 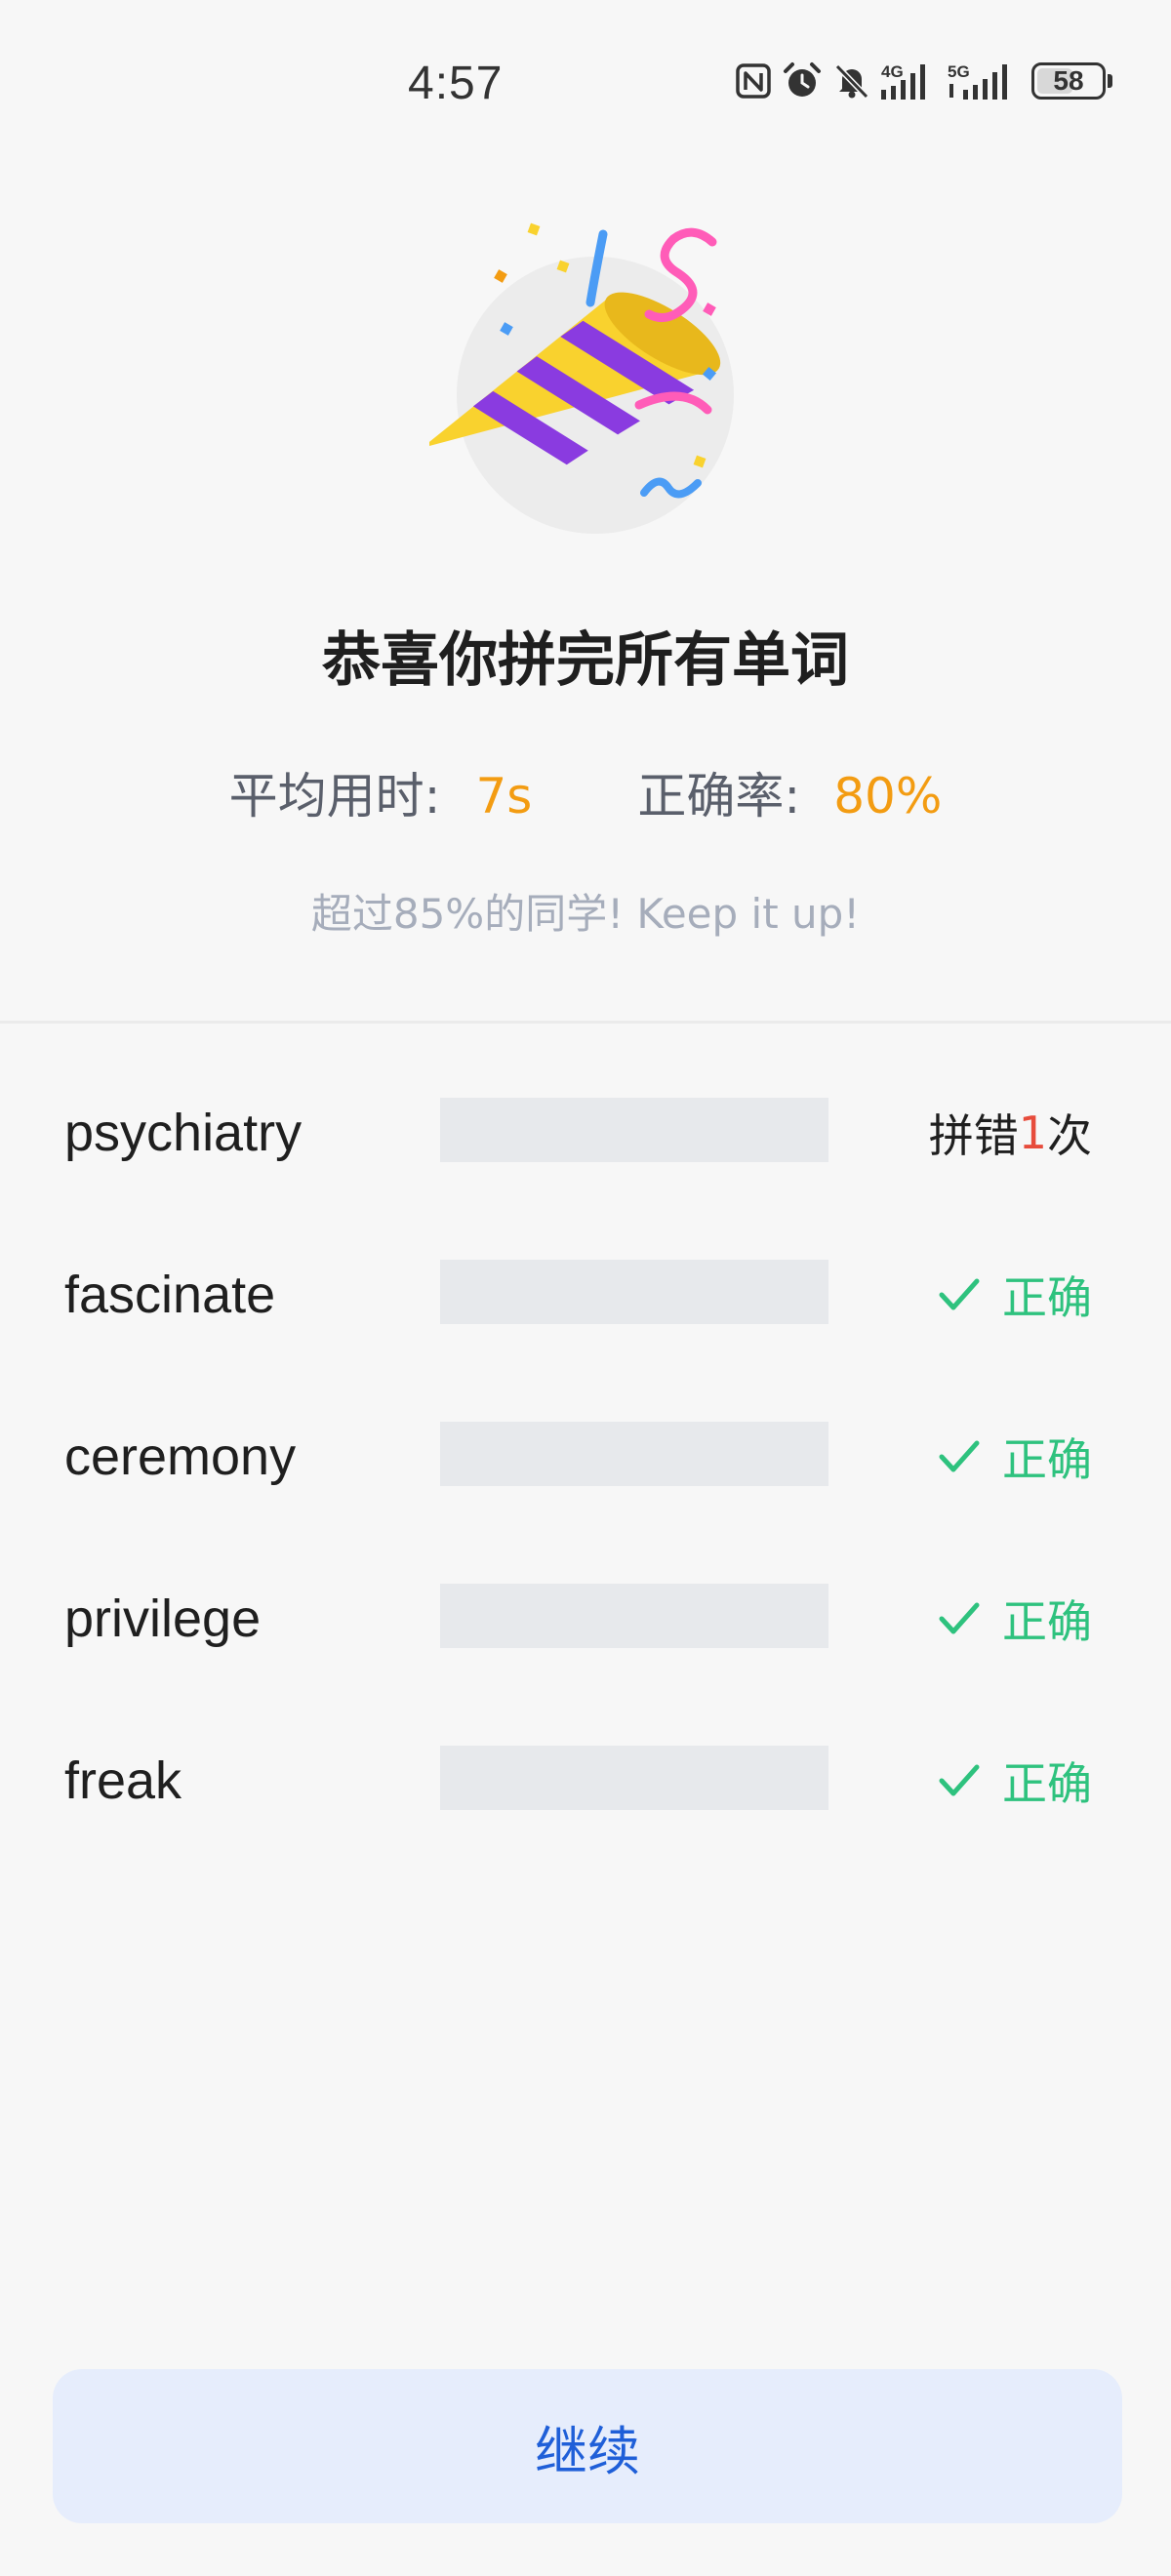 I want to click on battery: 58, so click(x=1068, y=81).